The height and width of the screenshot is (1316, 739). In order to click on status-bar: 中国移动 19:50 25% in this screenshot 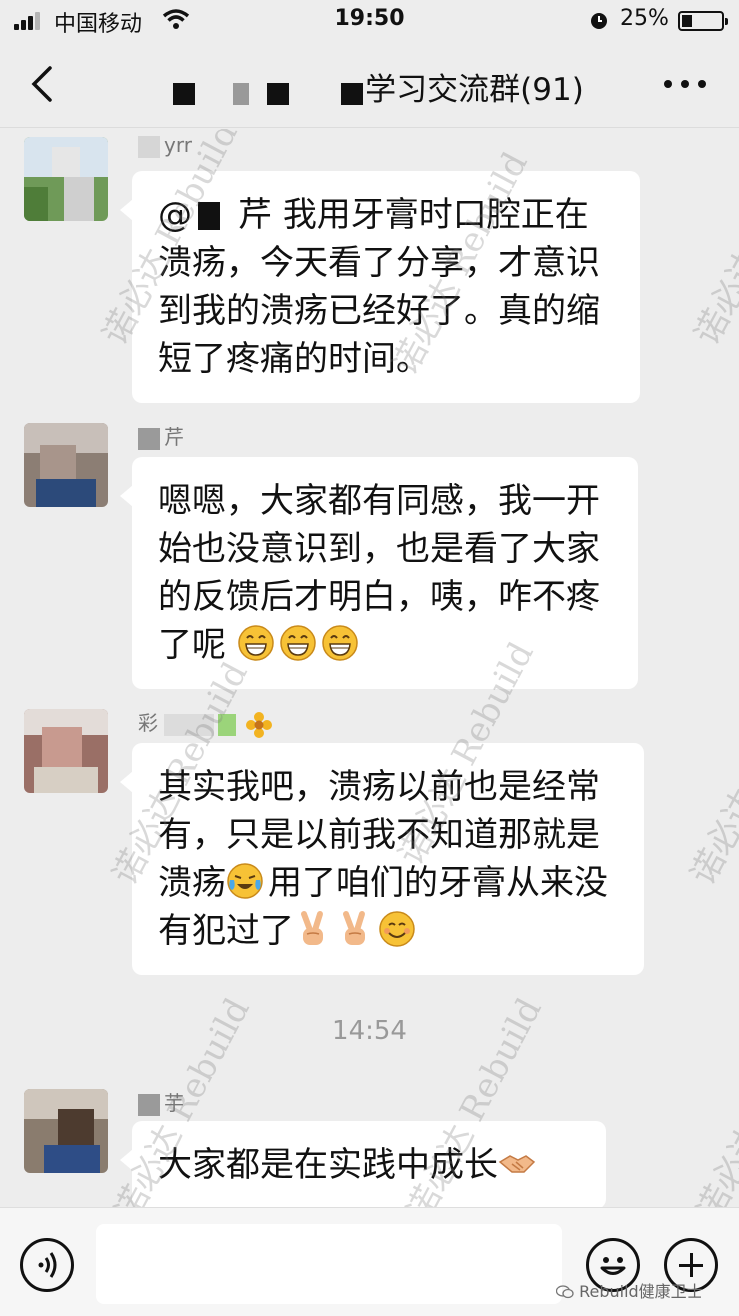, I will do `click(369, 20)`.